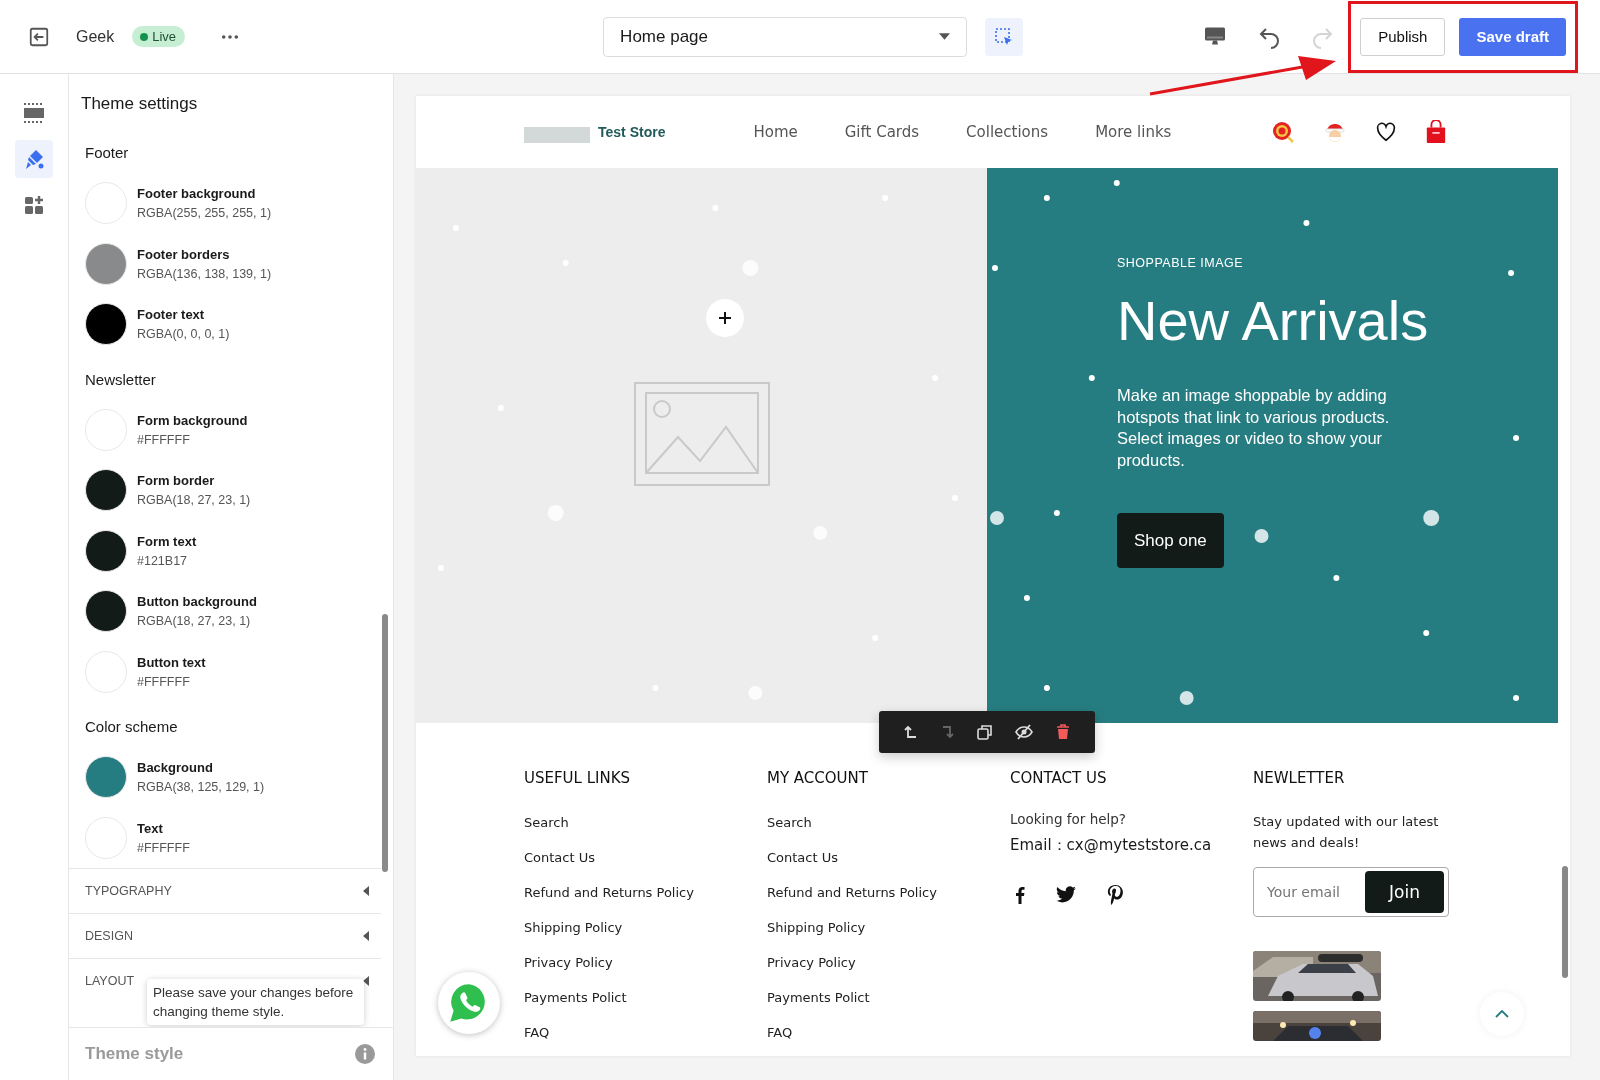 The width and height of the screenshot is (1600, 1080). I want to click on shopping-bag-icon, so click(1436, 132).